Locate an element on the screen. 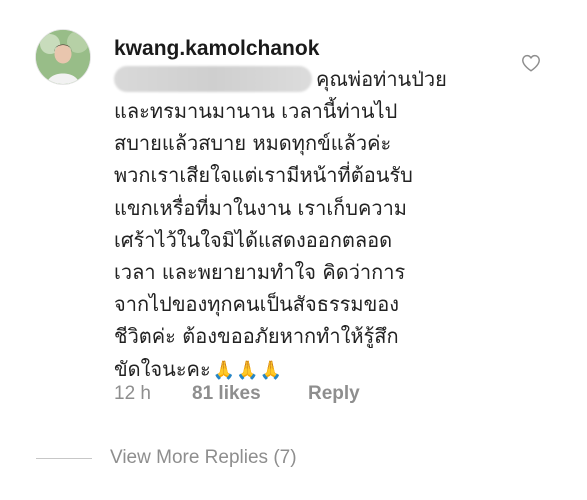  avatar is located at coordinates (63, 57).